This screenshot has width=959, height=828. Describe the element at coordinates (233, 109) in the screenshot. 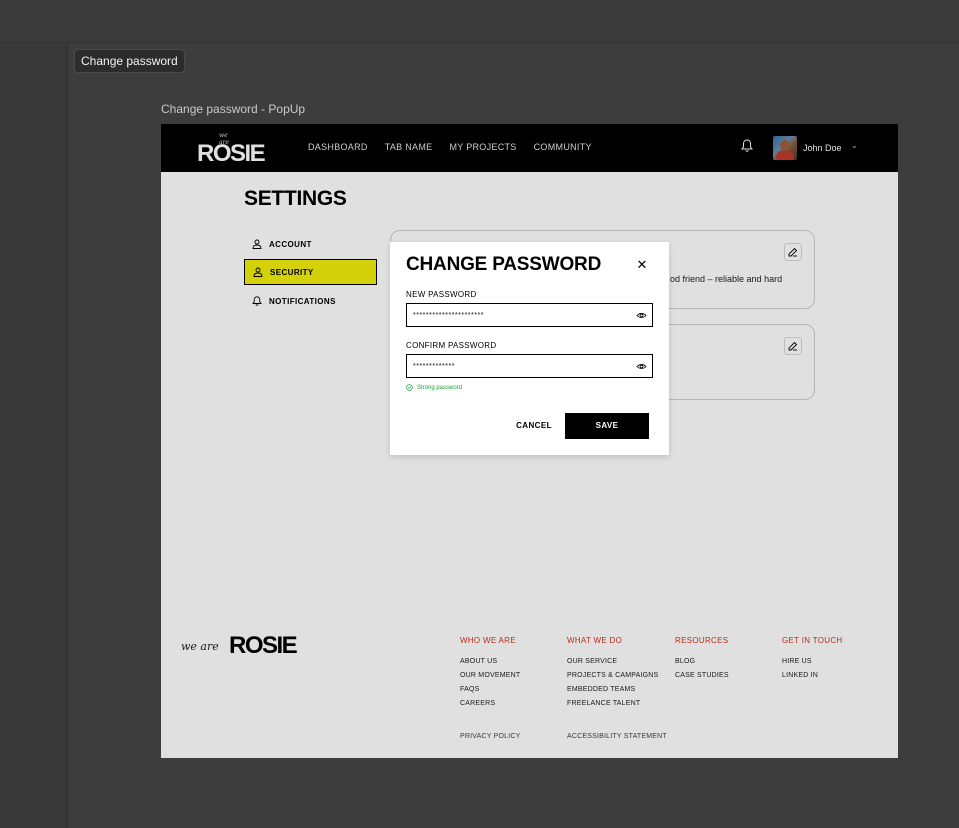

I see `frame-label: Change password - PopUp` at that location.